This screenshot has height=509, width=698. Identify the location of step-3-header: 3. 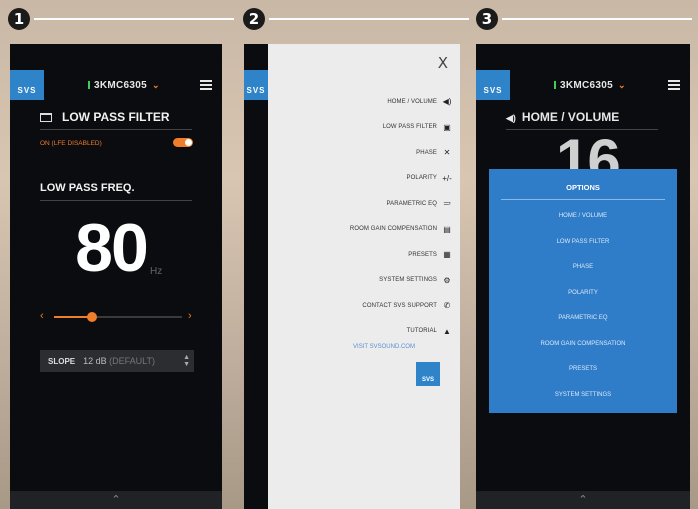
(584, 19).